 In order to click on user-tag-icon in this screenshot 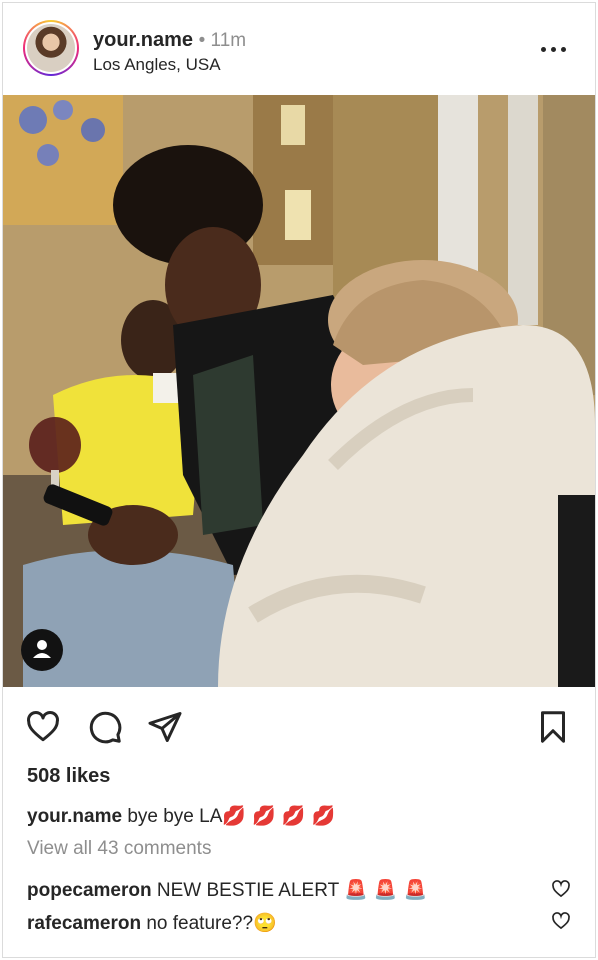, I will do `click(42, 650)`.